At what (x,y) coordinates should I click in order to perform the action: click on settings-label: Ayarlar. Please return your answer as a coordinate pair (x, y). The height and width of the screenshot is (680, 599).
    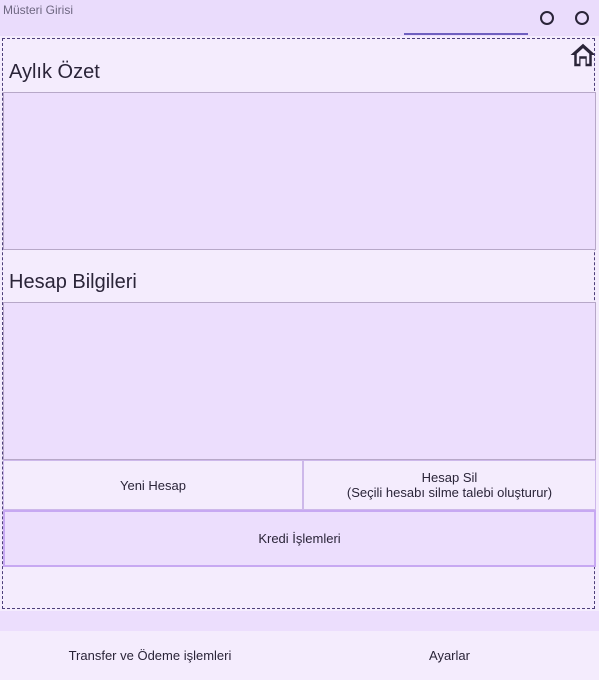
    Looking at the image, I should click on (449, 655).